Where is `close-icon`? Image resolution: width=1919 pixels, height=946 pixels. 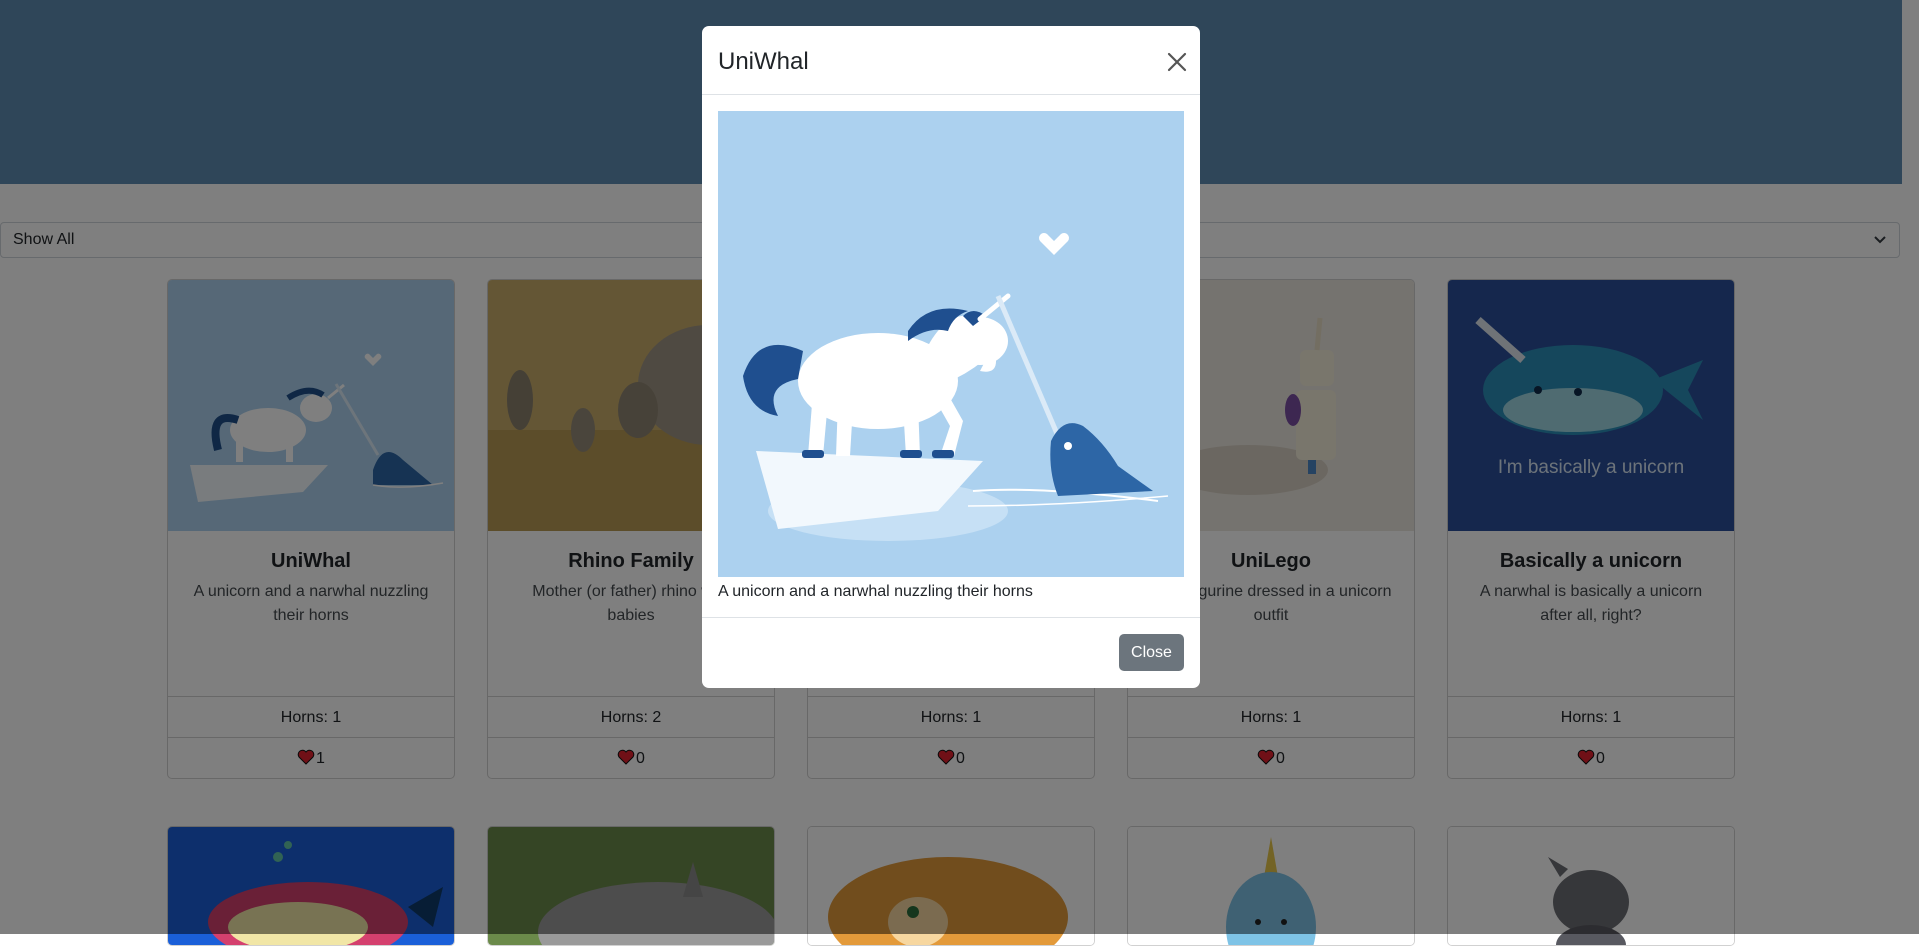 close-icon is located at coordinates (1177, 62).